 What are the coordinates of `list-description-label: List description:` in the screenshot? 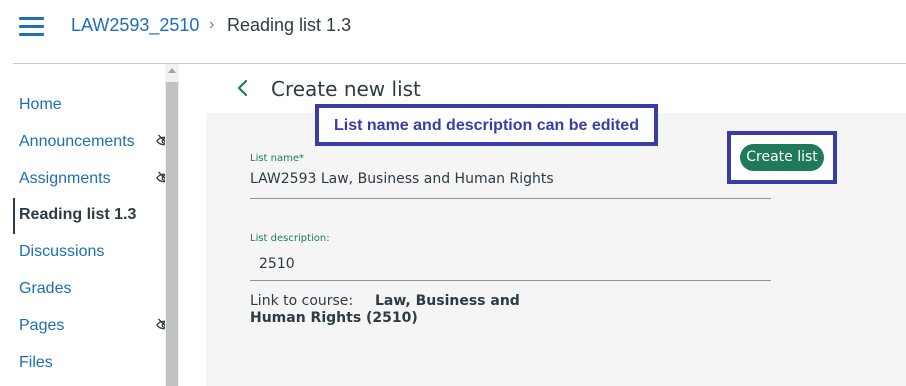 It's located at (290, 238).